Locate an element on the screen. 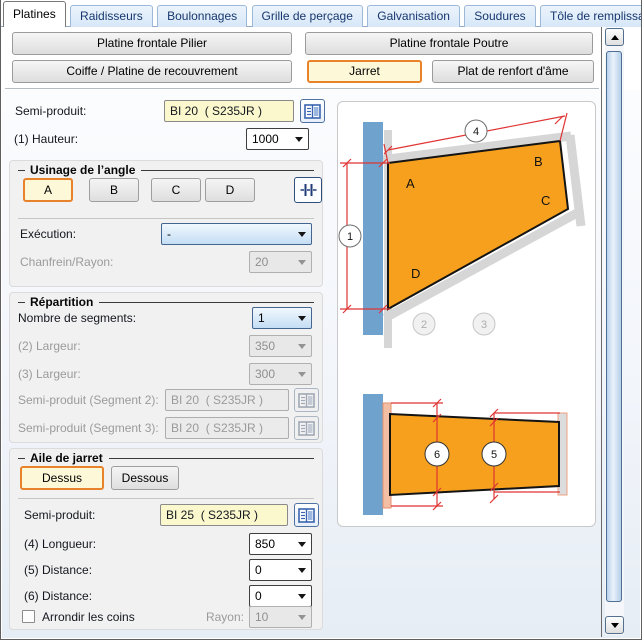 Image resolution: width=642 pixels, height=640 pixels. arrondir-les-coins-label: Arrondir les coins is located at coordinates (88, 617).